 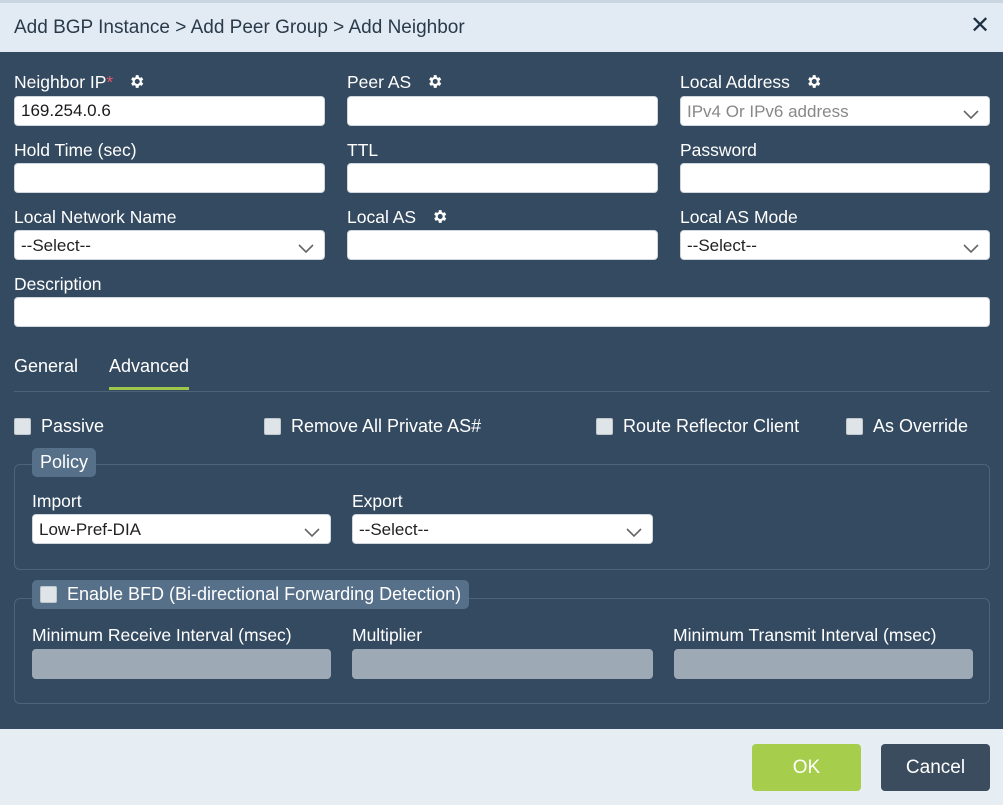 I want to click on hold-time-input, so click(x=169, y=178).